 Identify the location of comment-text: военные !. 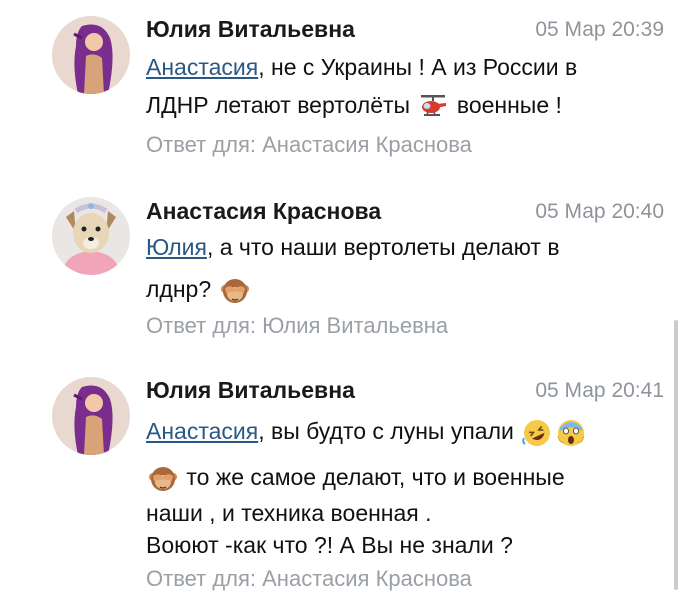
(506, 105).